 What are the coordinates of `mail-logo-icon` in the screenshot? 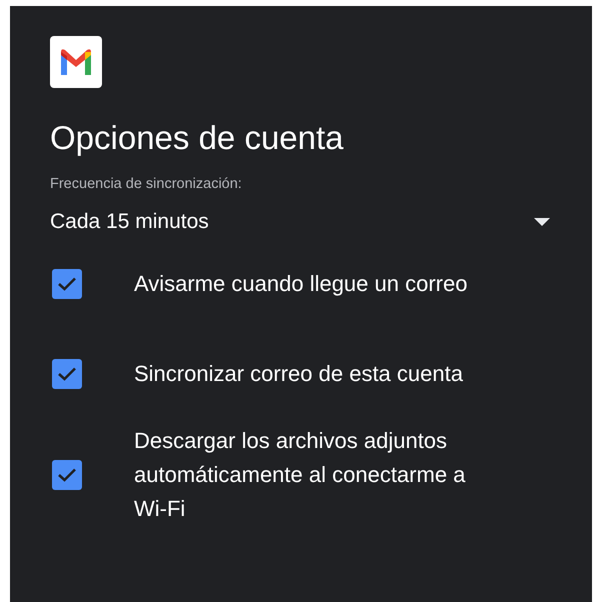 It's located at (76, 62).